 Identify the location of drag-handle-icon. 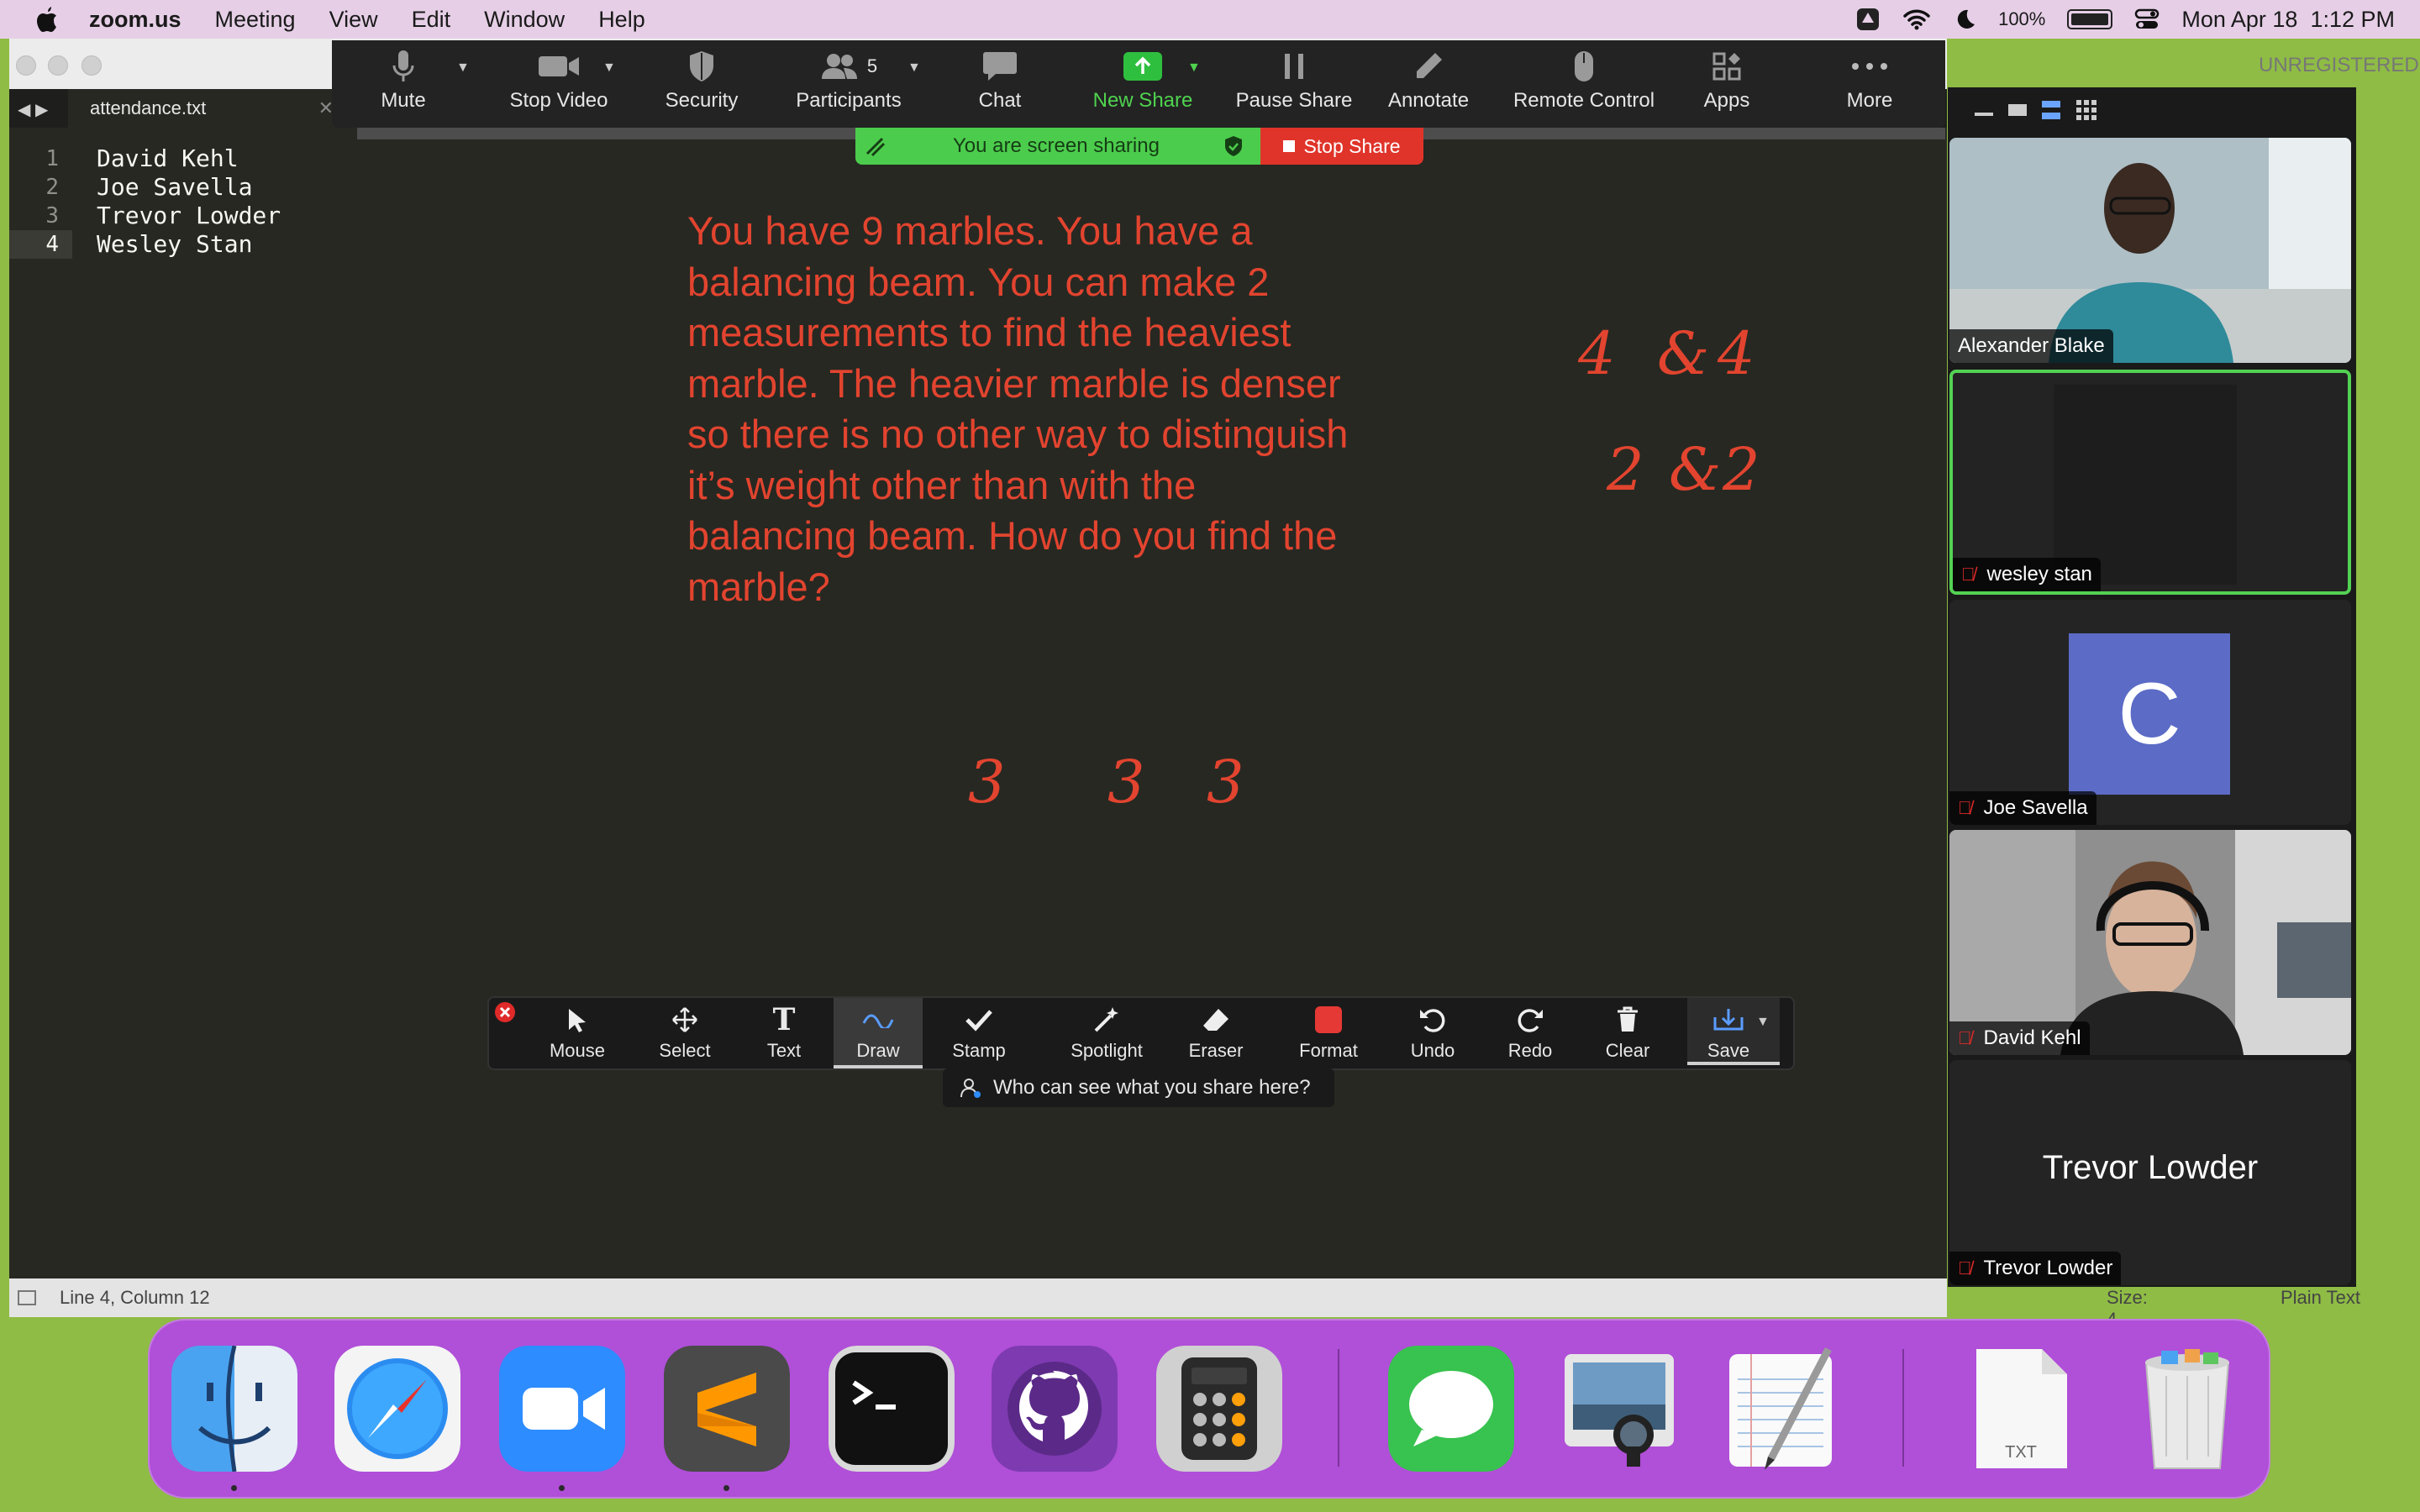
(875, 146).